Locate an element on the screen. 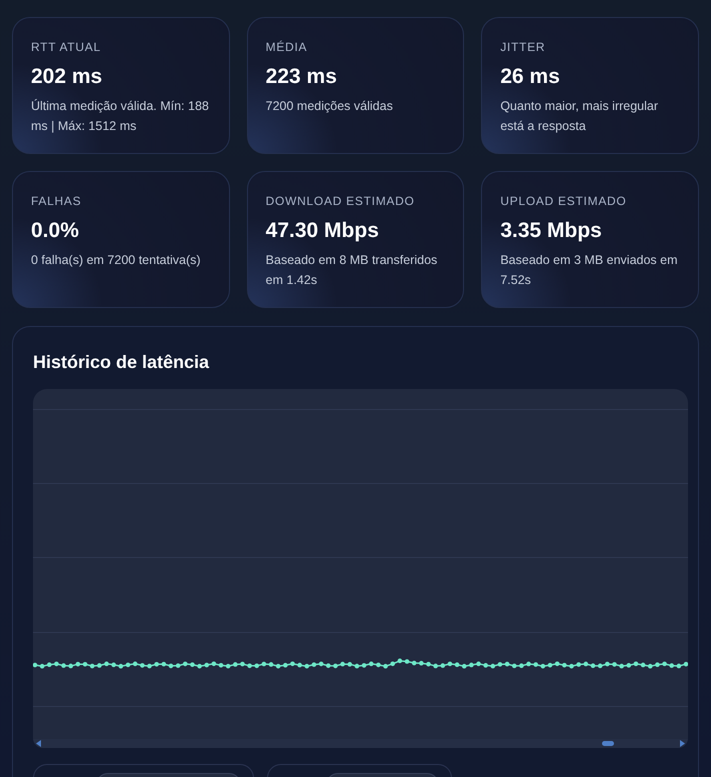 The image size is (711, 777). stat-value: 26 ms is located at coordinates (530, 77).